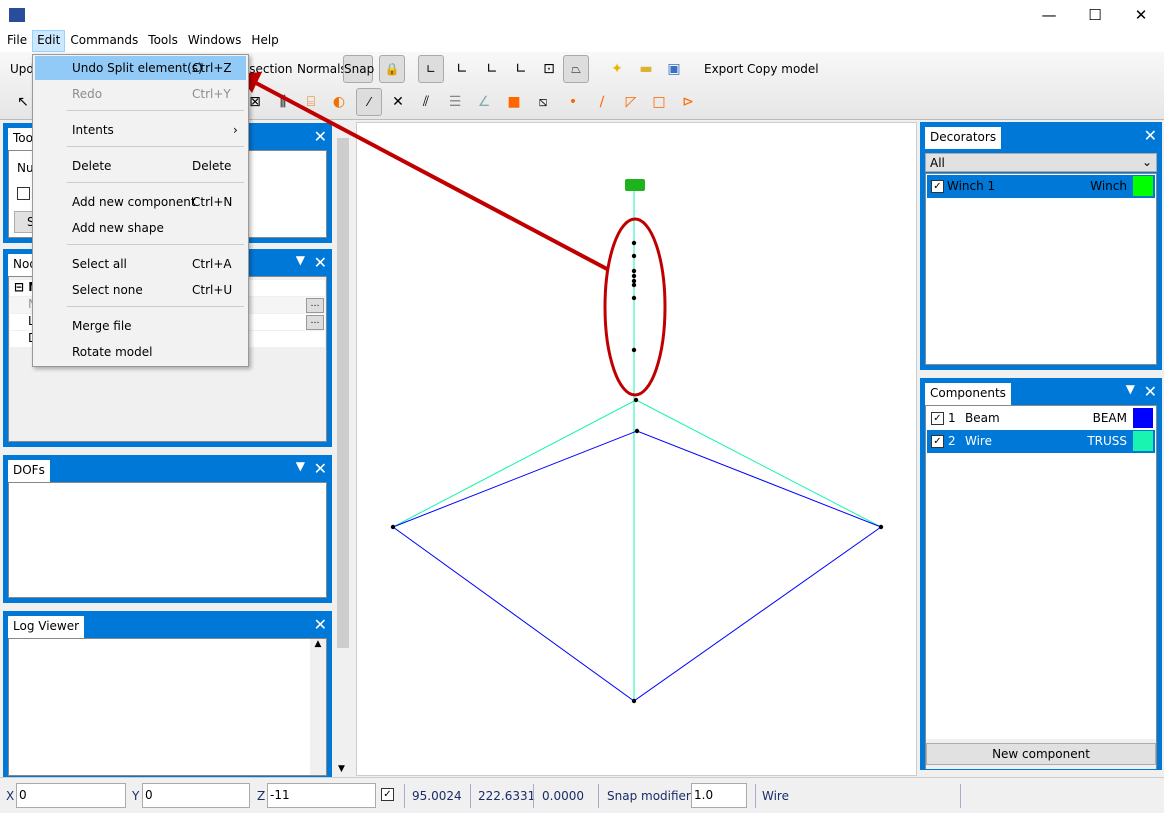 Image resolution: width=1164 pixels, height=813 pixels. Describe the element at coordinates (775, 796) in the screenshot. I see `active-component: Wire` at that location.